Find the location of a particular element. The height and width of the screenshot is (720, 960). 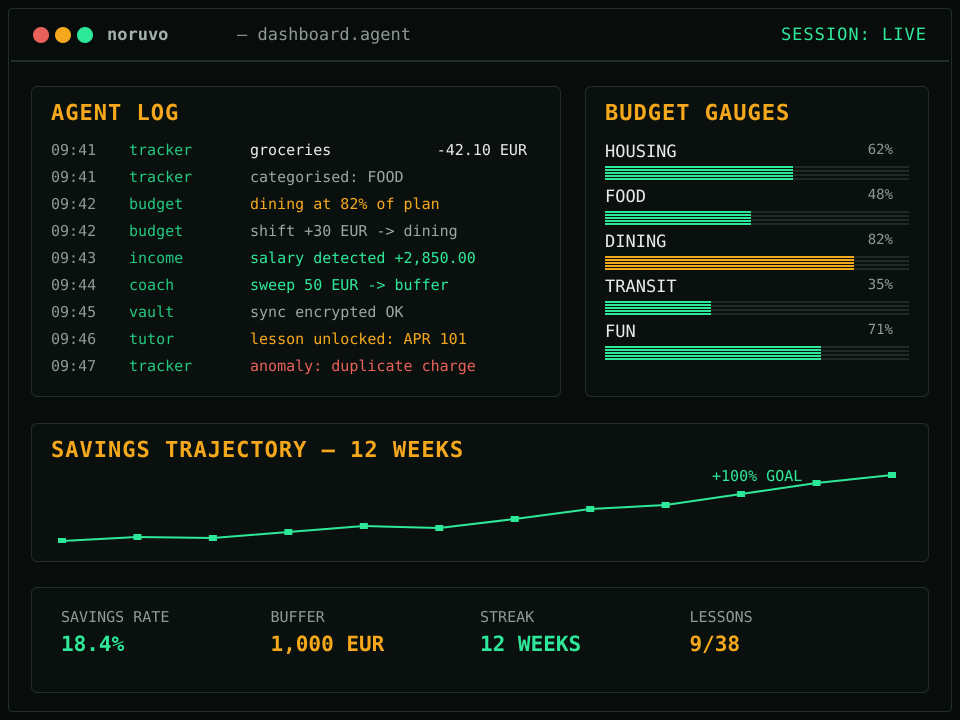

log-agent: coach is located at coordinates (152, 285).